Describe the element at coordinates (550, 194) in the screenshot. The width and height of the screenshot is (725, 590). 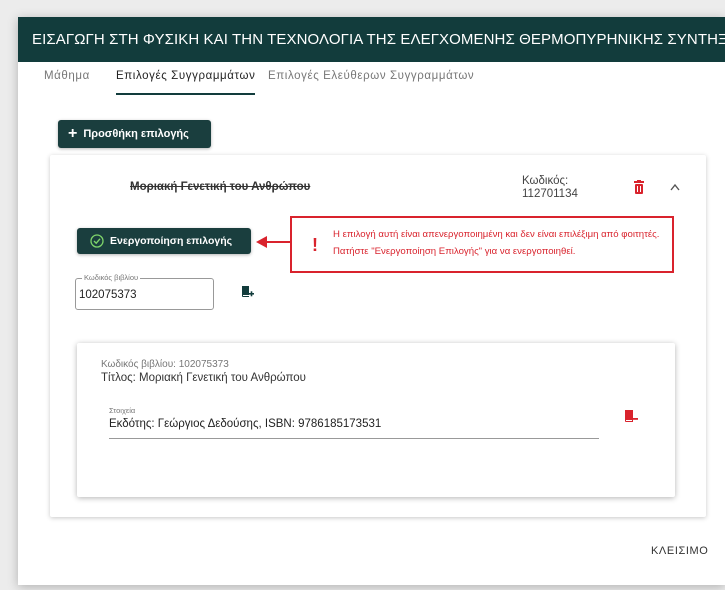
I see `option-code-value: 112701134` at that location.